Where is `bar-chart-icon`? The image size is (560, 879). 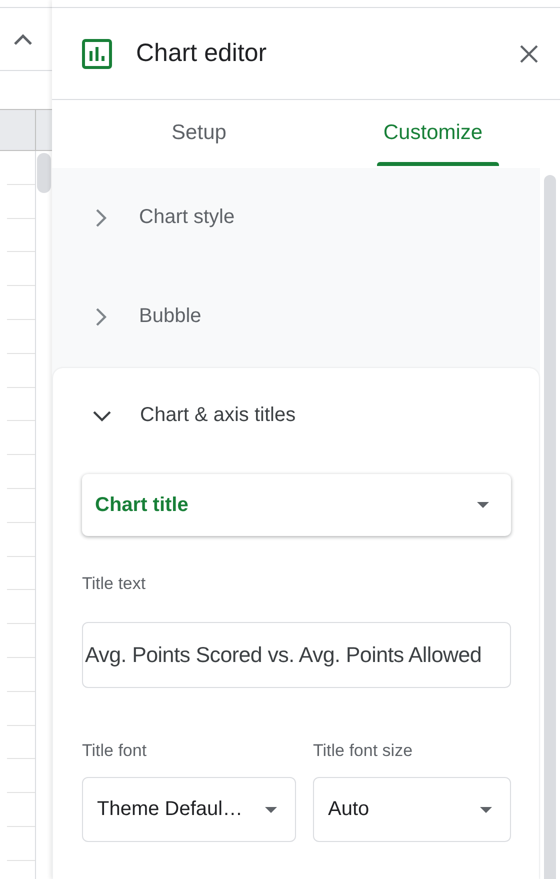
bar-chart-icon is located at coordinates (97, 53).